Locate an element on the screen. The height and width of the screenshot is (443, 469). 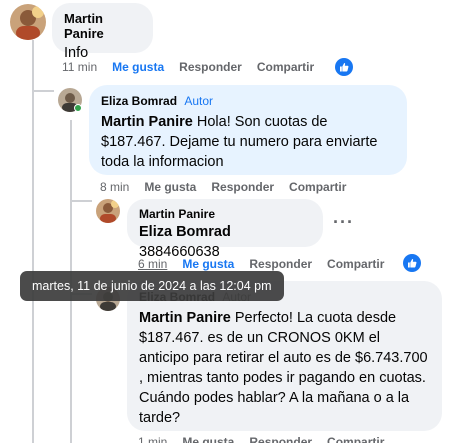
thread-line is located at coordinates (33, 241).